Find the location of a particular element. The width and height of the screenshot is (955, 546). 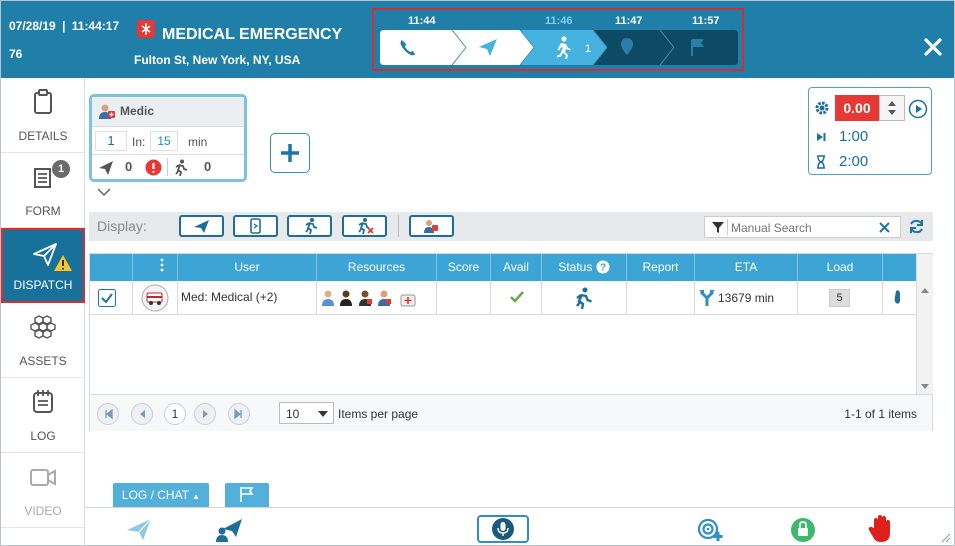

play-icon is located at coordinates (918, 109).